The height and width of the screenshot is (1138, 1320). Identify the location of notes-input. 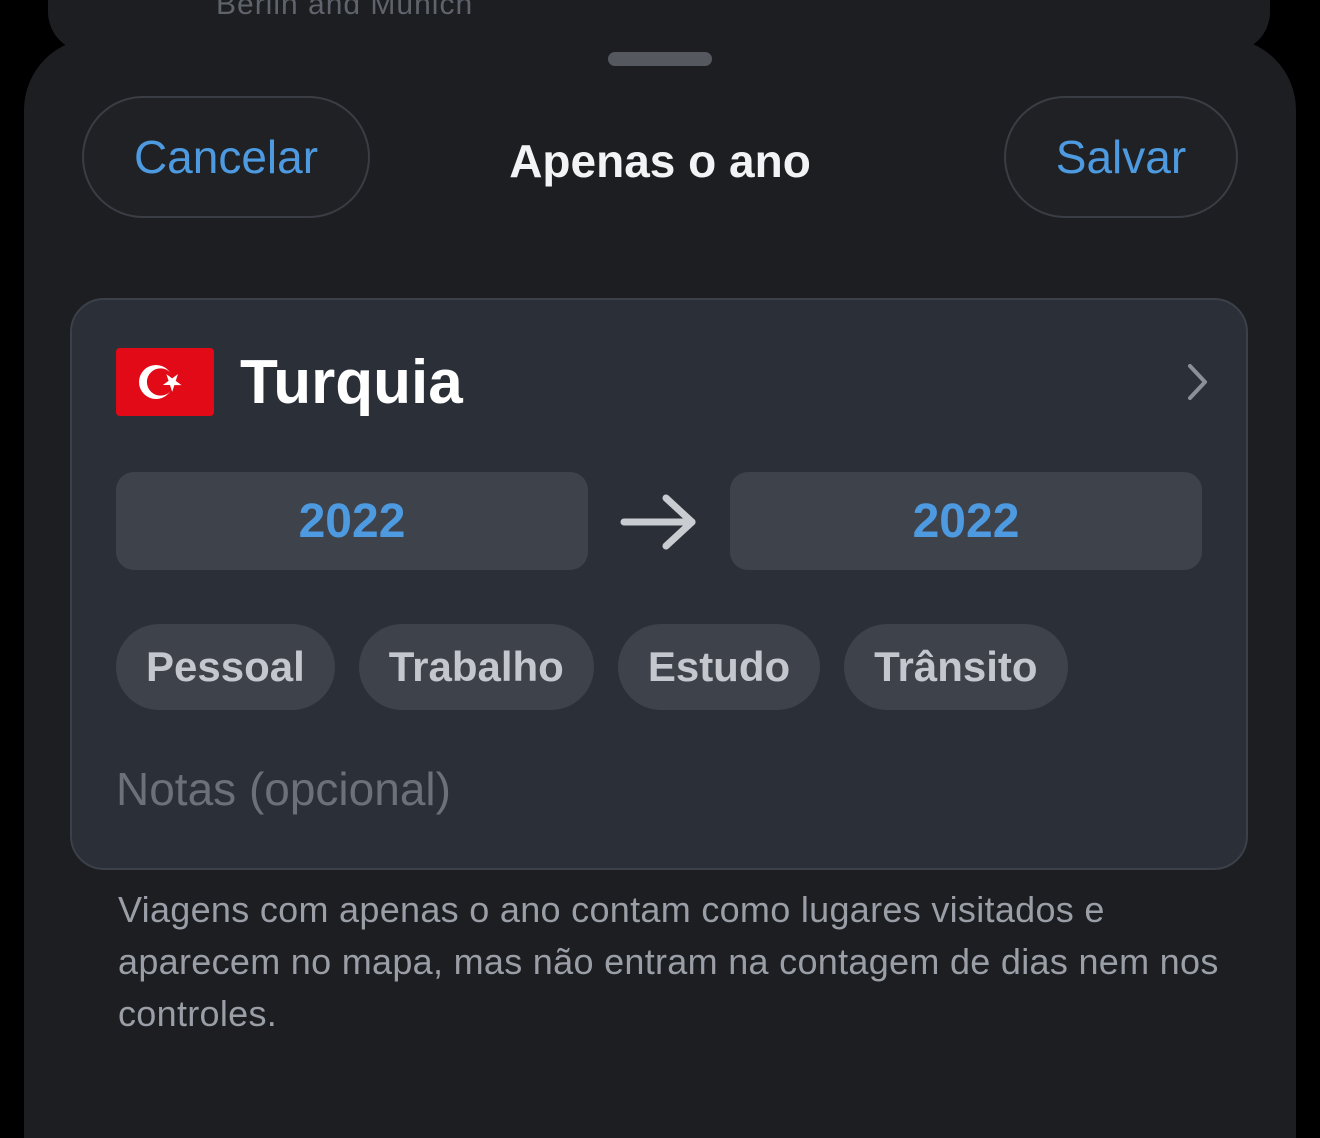
(656, 789).